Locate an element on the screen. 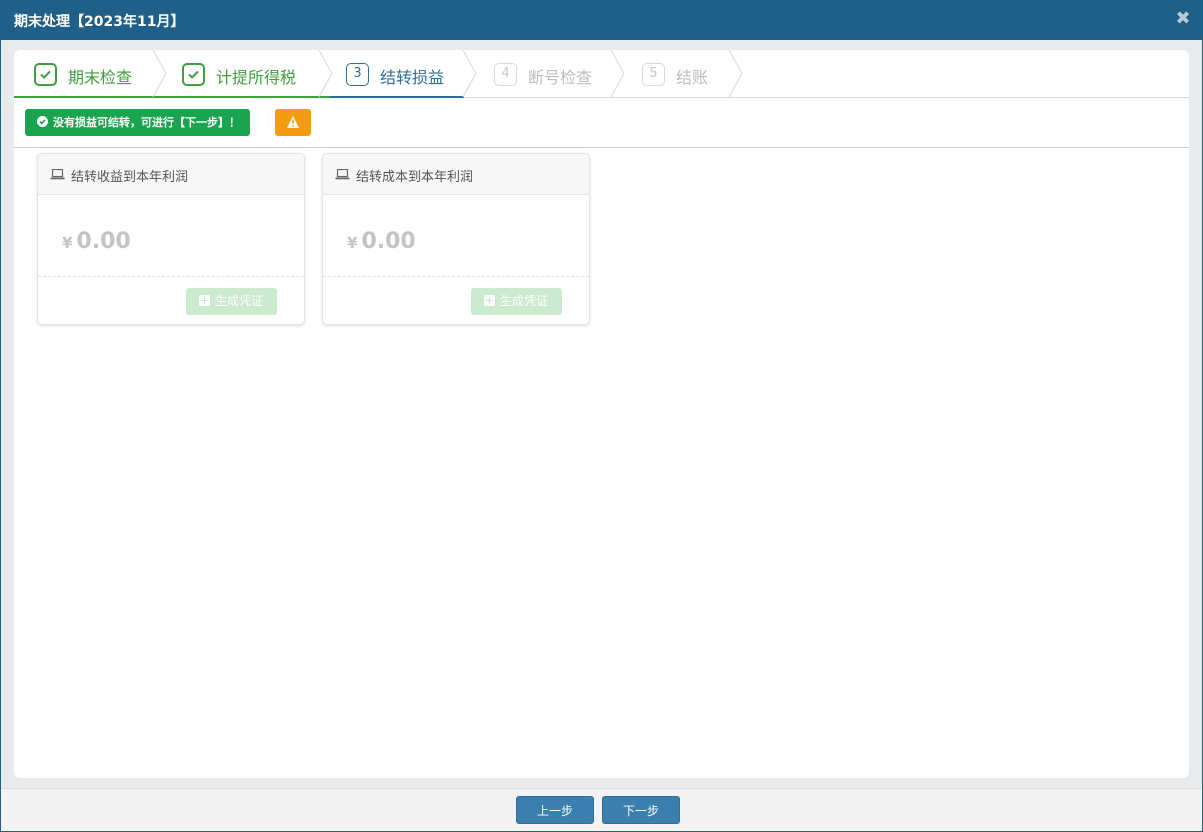  warning-icon is located at coordinates (293, 122).